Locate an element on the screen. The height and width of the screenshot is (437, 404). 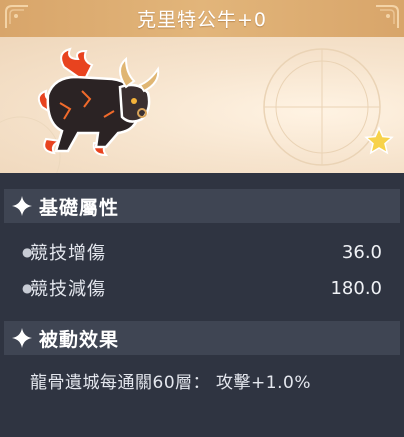
item-title: 克里特公牛+0 is located at coordinates (201, 20).